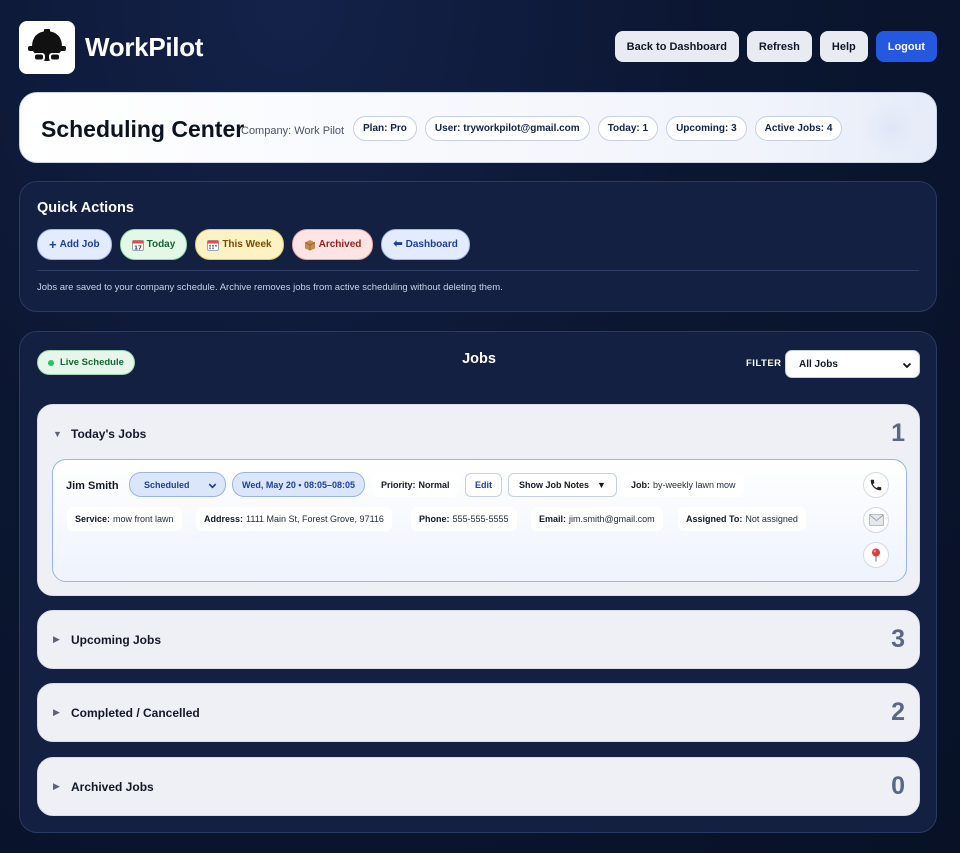 The height and width of the screenshot is (853, 960). I want to click on quick-actions-title: Quick Actions, so click(85, 208).